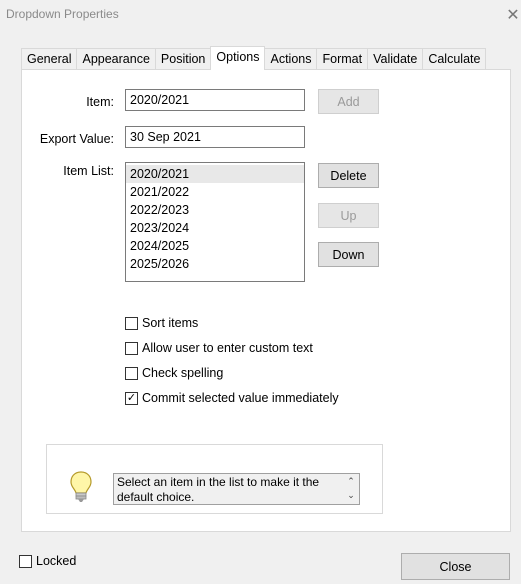 This screenshot has width=521, height=584. I want to click on item-list-label: Item List:, so click(88, 171).